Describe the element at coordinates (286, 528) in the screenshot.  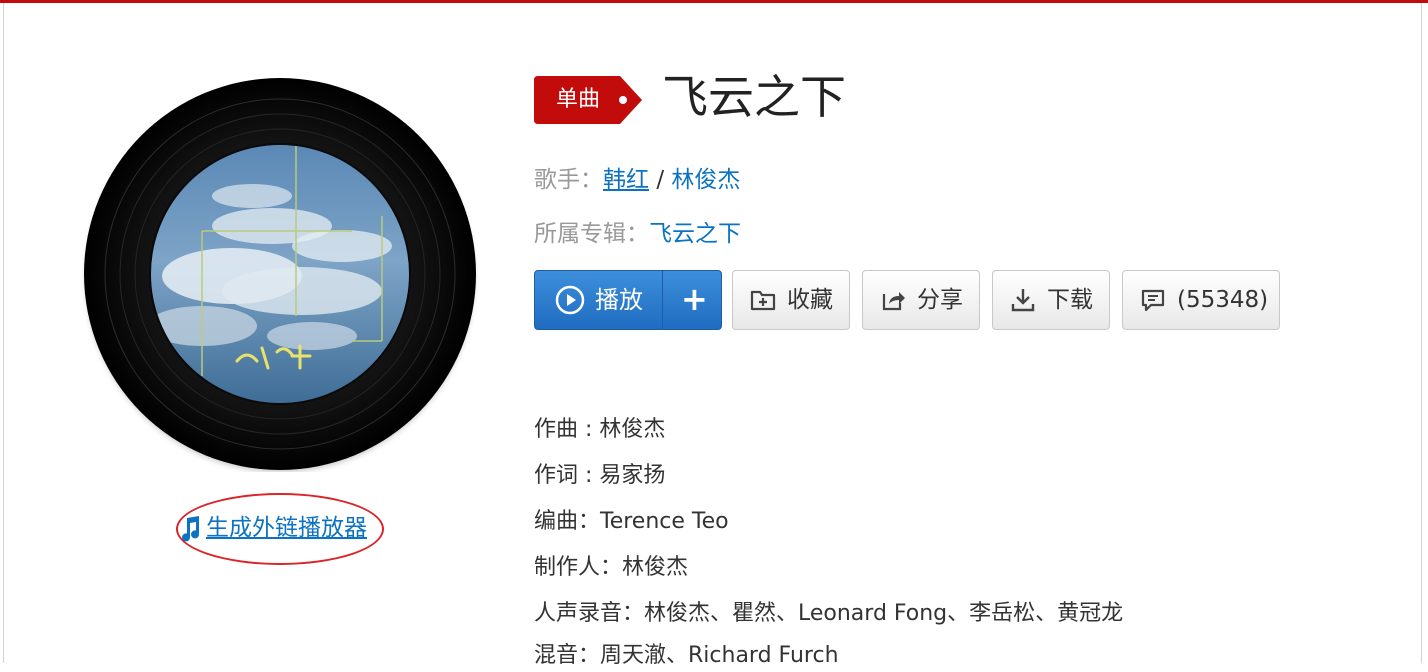
I see `external-player-label: 生成外链播放器` at that location.